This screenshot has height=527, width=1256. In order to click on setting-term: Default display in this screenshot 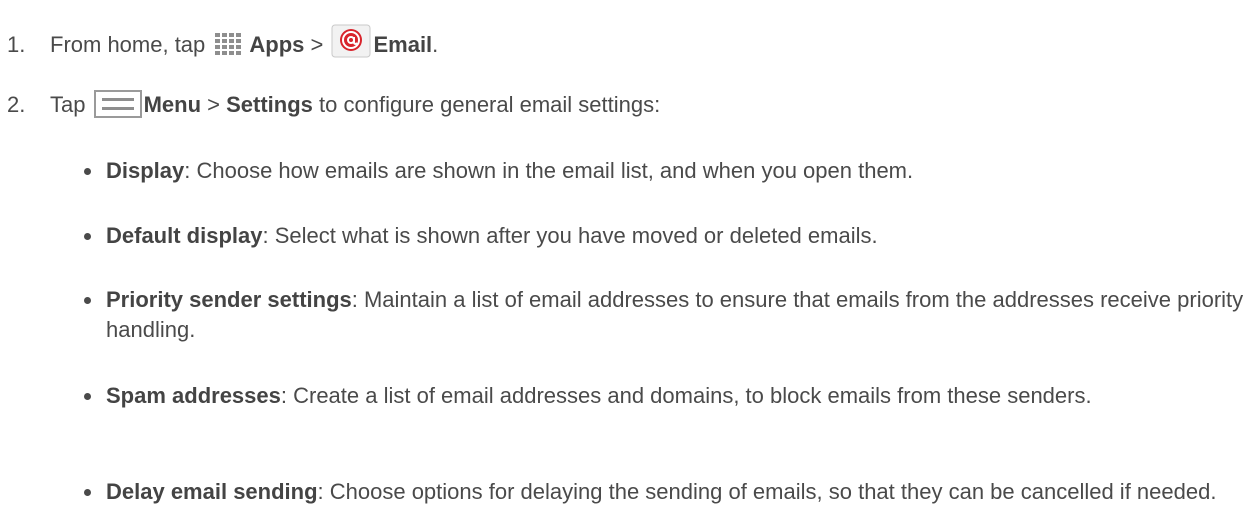, I will do `click(184, 235)`.